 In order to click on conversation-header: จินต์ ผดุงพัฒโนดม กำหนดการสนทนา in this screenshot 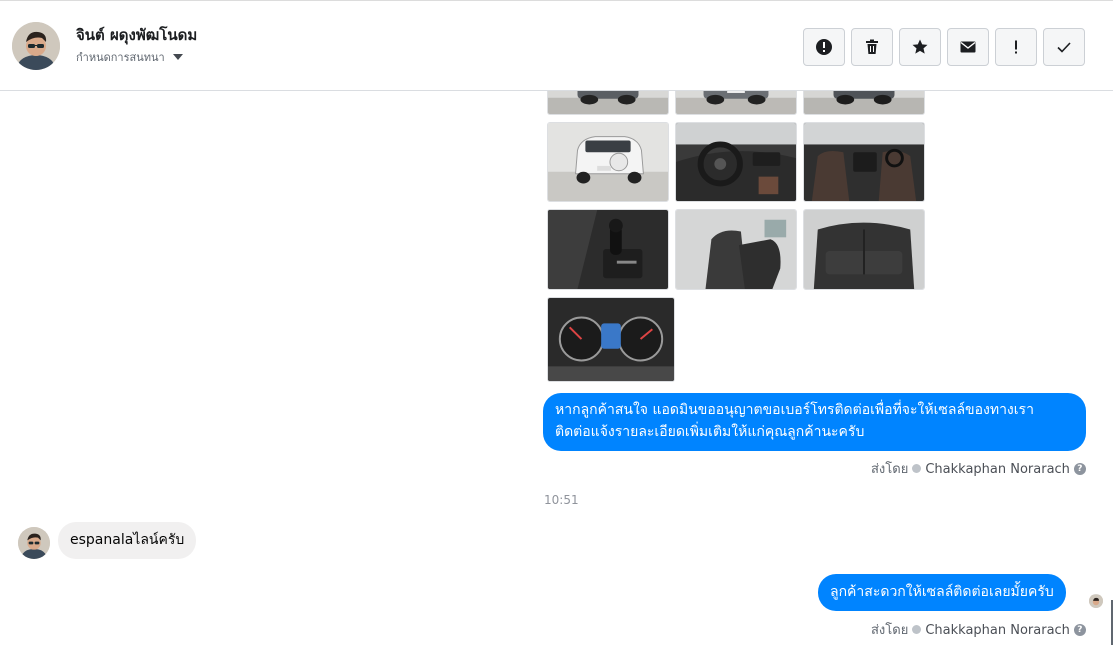, I will do `click(556, 45)`.